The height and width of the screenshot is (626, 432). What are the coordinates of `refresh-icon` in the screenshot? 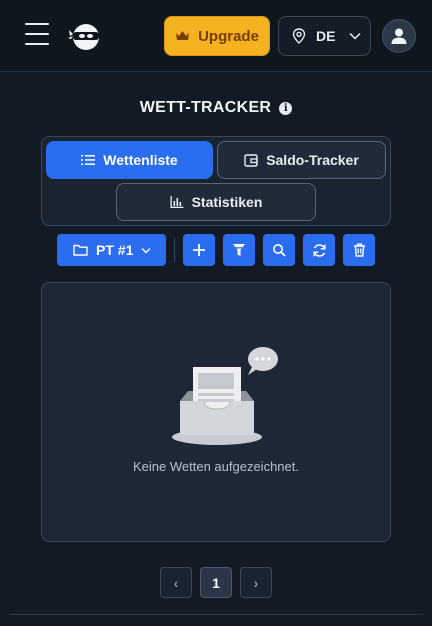 It's located at (319, 250).